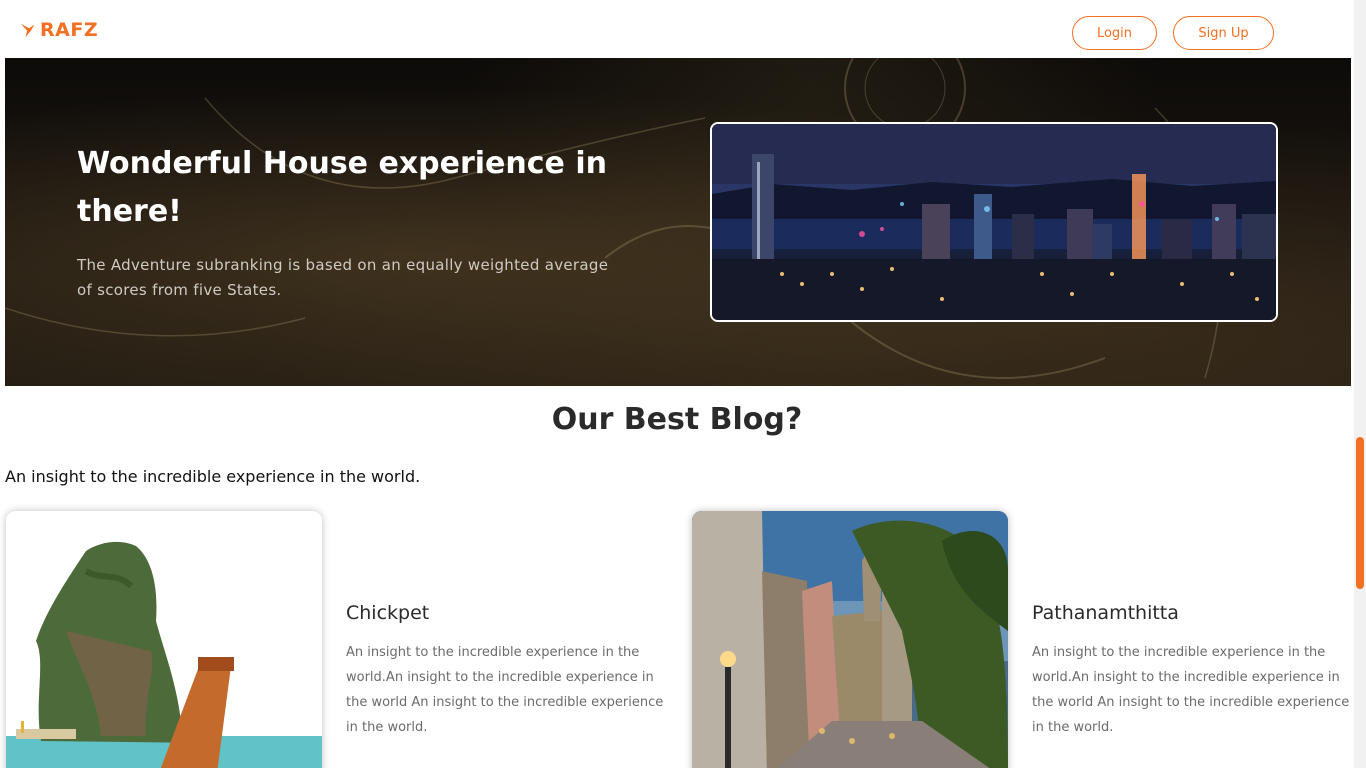 The width and height of the screenshot is (1366, 768). Describe the element at coordinates (850, 639) in the screenshot. I see `old-town-street-image` at that location.